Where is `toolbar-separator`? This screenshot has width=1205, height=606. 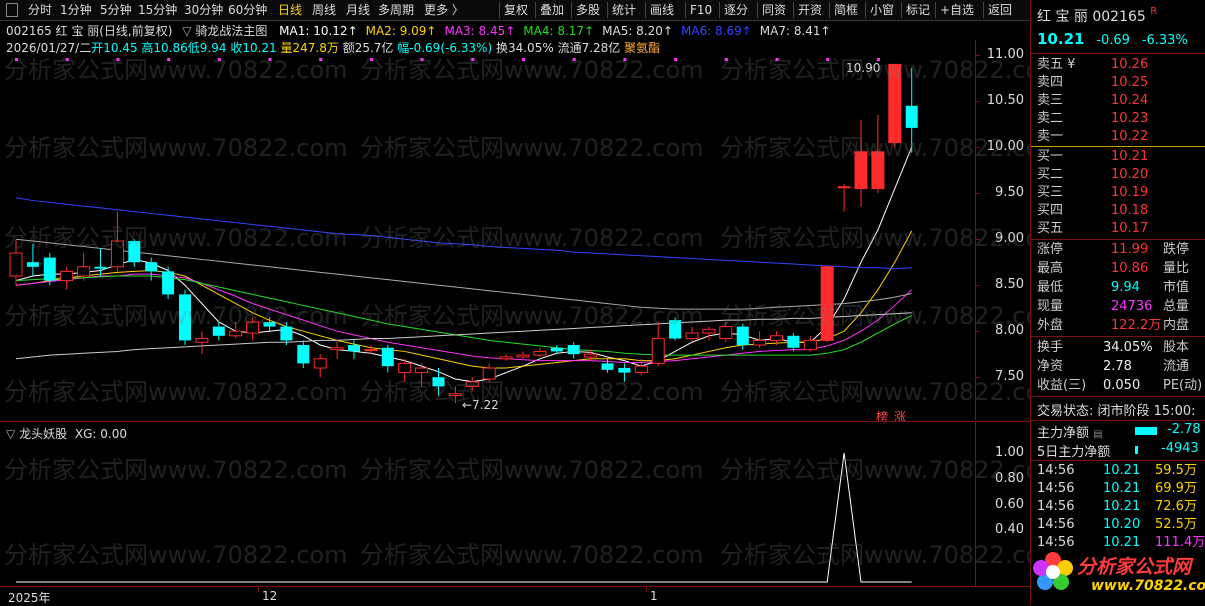
toolbar-separator is located at coordinates (935, 10).